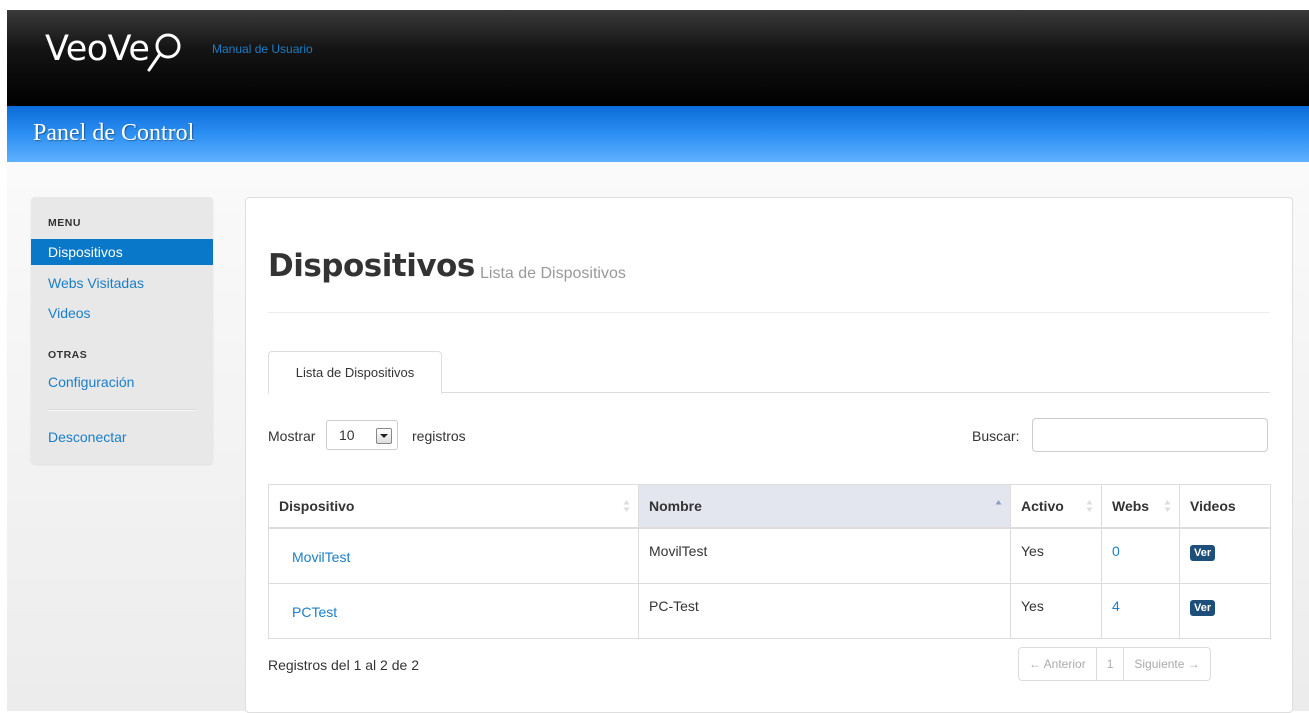 This screenshot has height=713, width=1309. Describe the element at coordinates (1150, 435) in the screenshot. I see `search-input` at that location.